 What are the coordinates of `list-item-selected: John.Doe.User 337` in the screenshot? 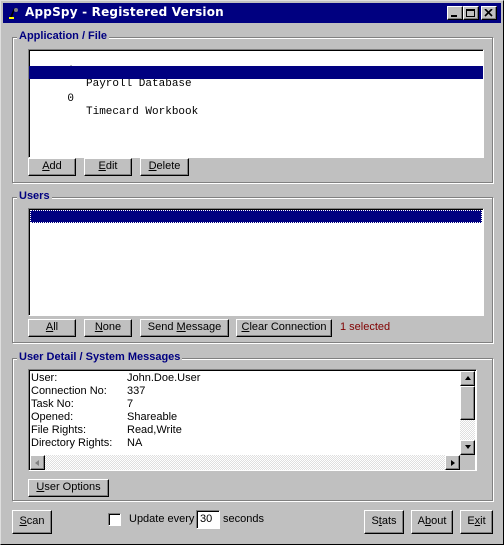 It's located at (256, 229).